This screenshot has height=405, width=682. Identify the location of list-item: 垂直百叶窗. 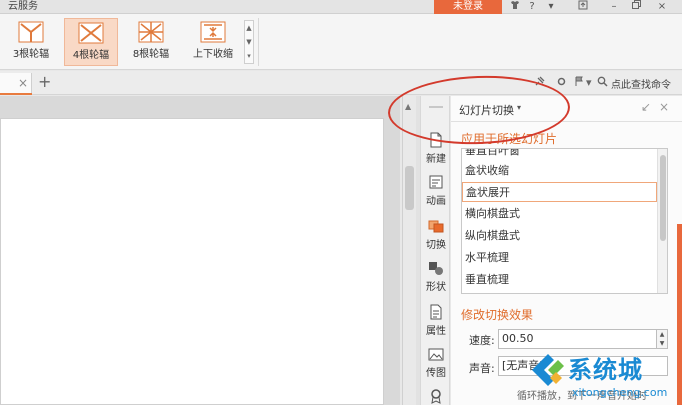
(559, 155).